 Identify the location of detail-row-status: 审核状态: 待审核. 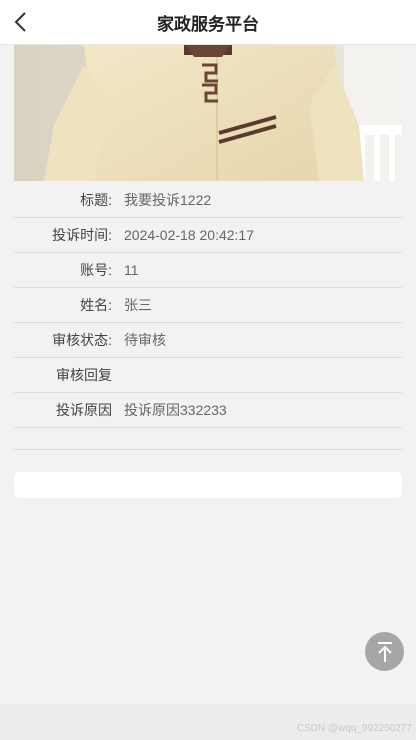
(208, 340).